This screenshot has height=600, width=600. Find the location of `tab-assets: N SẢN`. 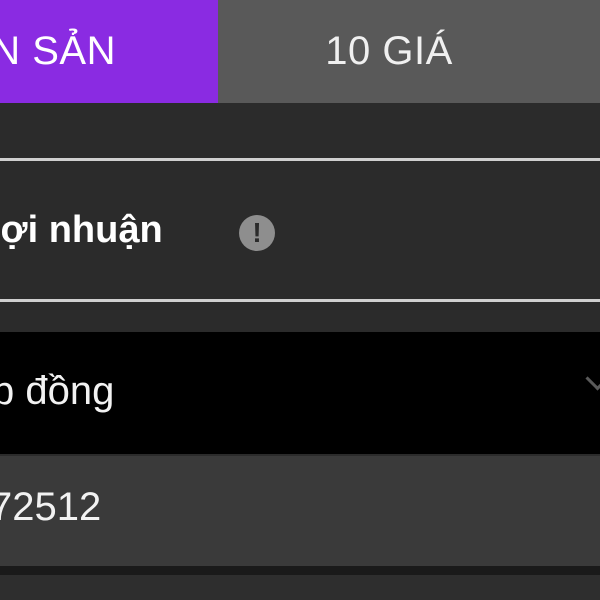

tab-assets: N SẢN is located at coordinates (109, 51).